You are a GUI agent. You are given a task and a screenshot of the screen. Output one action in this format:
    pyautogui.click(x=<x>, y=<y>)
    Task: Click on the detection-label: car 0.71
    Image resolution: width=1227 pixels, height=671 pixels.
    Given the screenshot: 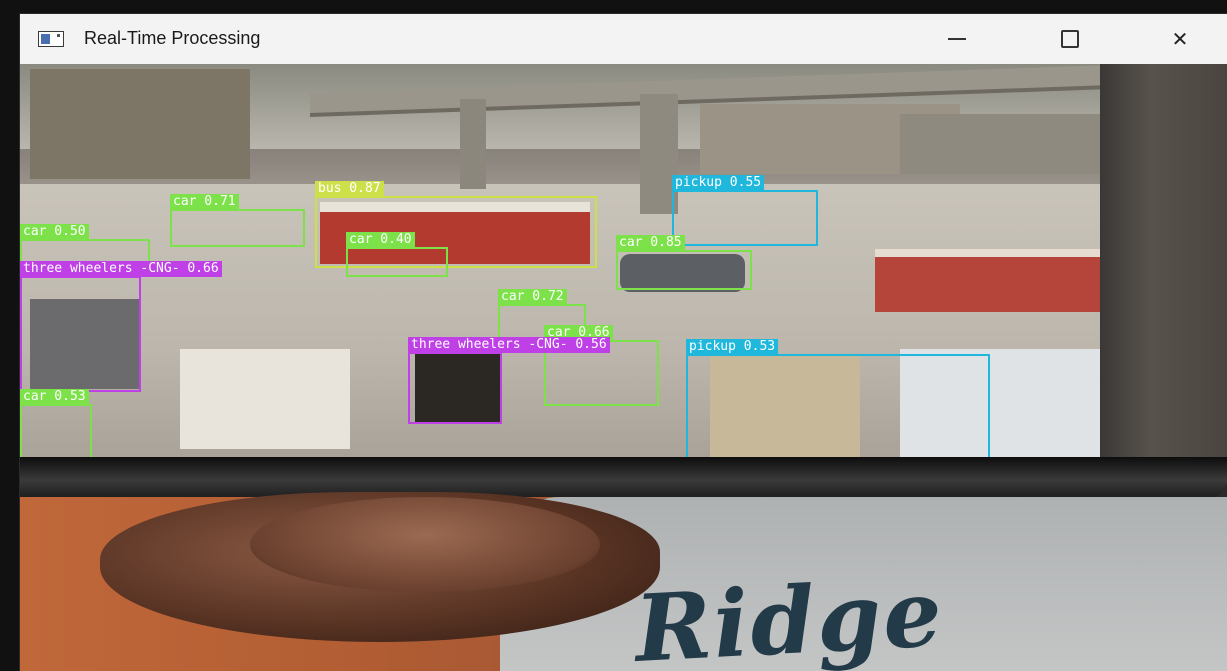 What is the action you would take?
    pyautogui.click(x=204, y=202)
    